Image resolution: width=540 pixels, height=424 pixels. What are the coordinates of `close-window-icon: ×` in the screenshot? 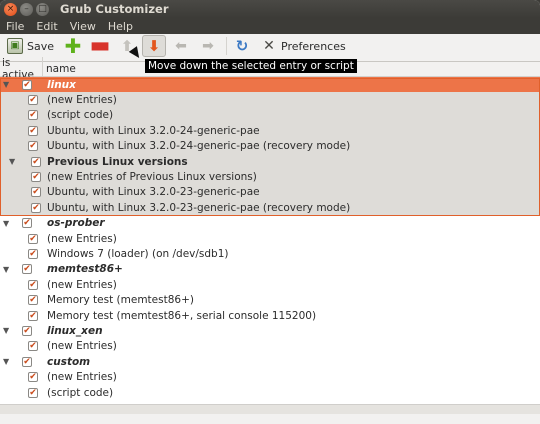 It's located at (10, 9).